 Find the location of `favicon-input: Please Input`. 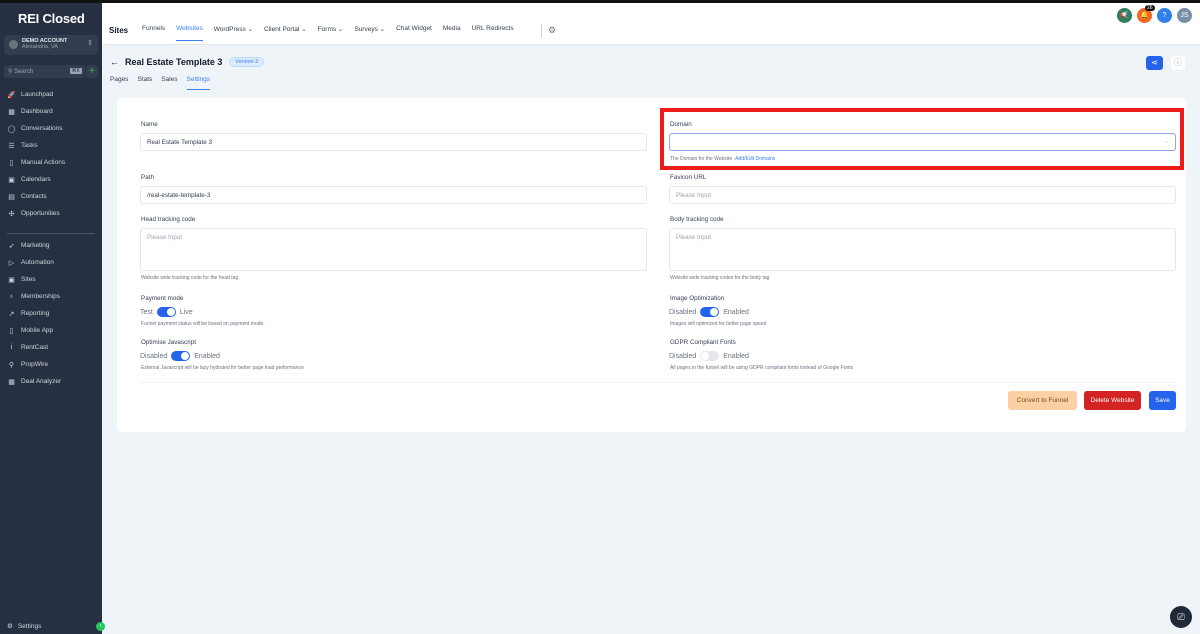

favicon-input: Please Input is located at coordinates (922, 195).